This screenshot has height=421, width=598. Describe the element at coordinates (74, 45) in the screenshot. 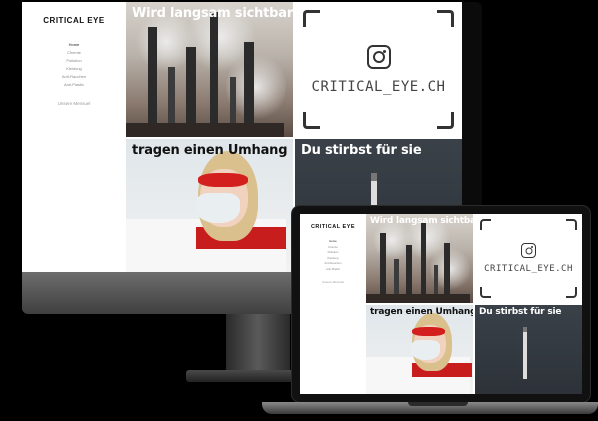

I see `menu-item-home: Home` at that location.